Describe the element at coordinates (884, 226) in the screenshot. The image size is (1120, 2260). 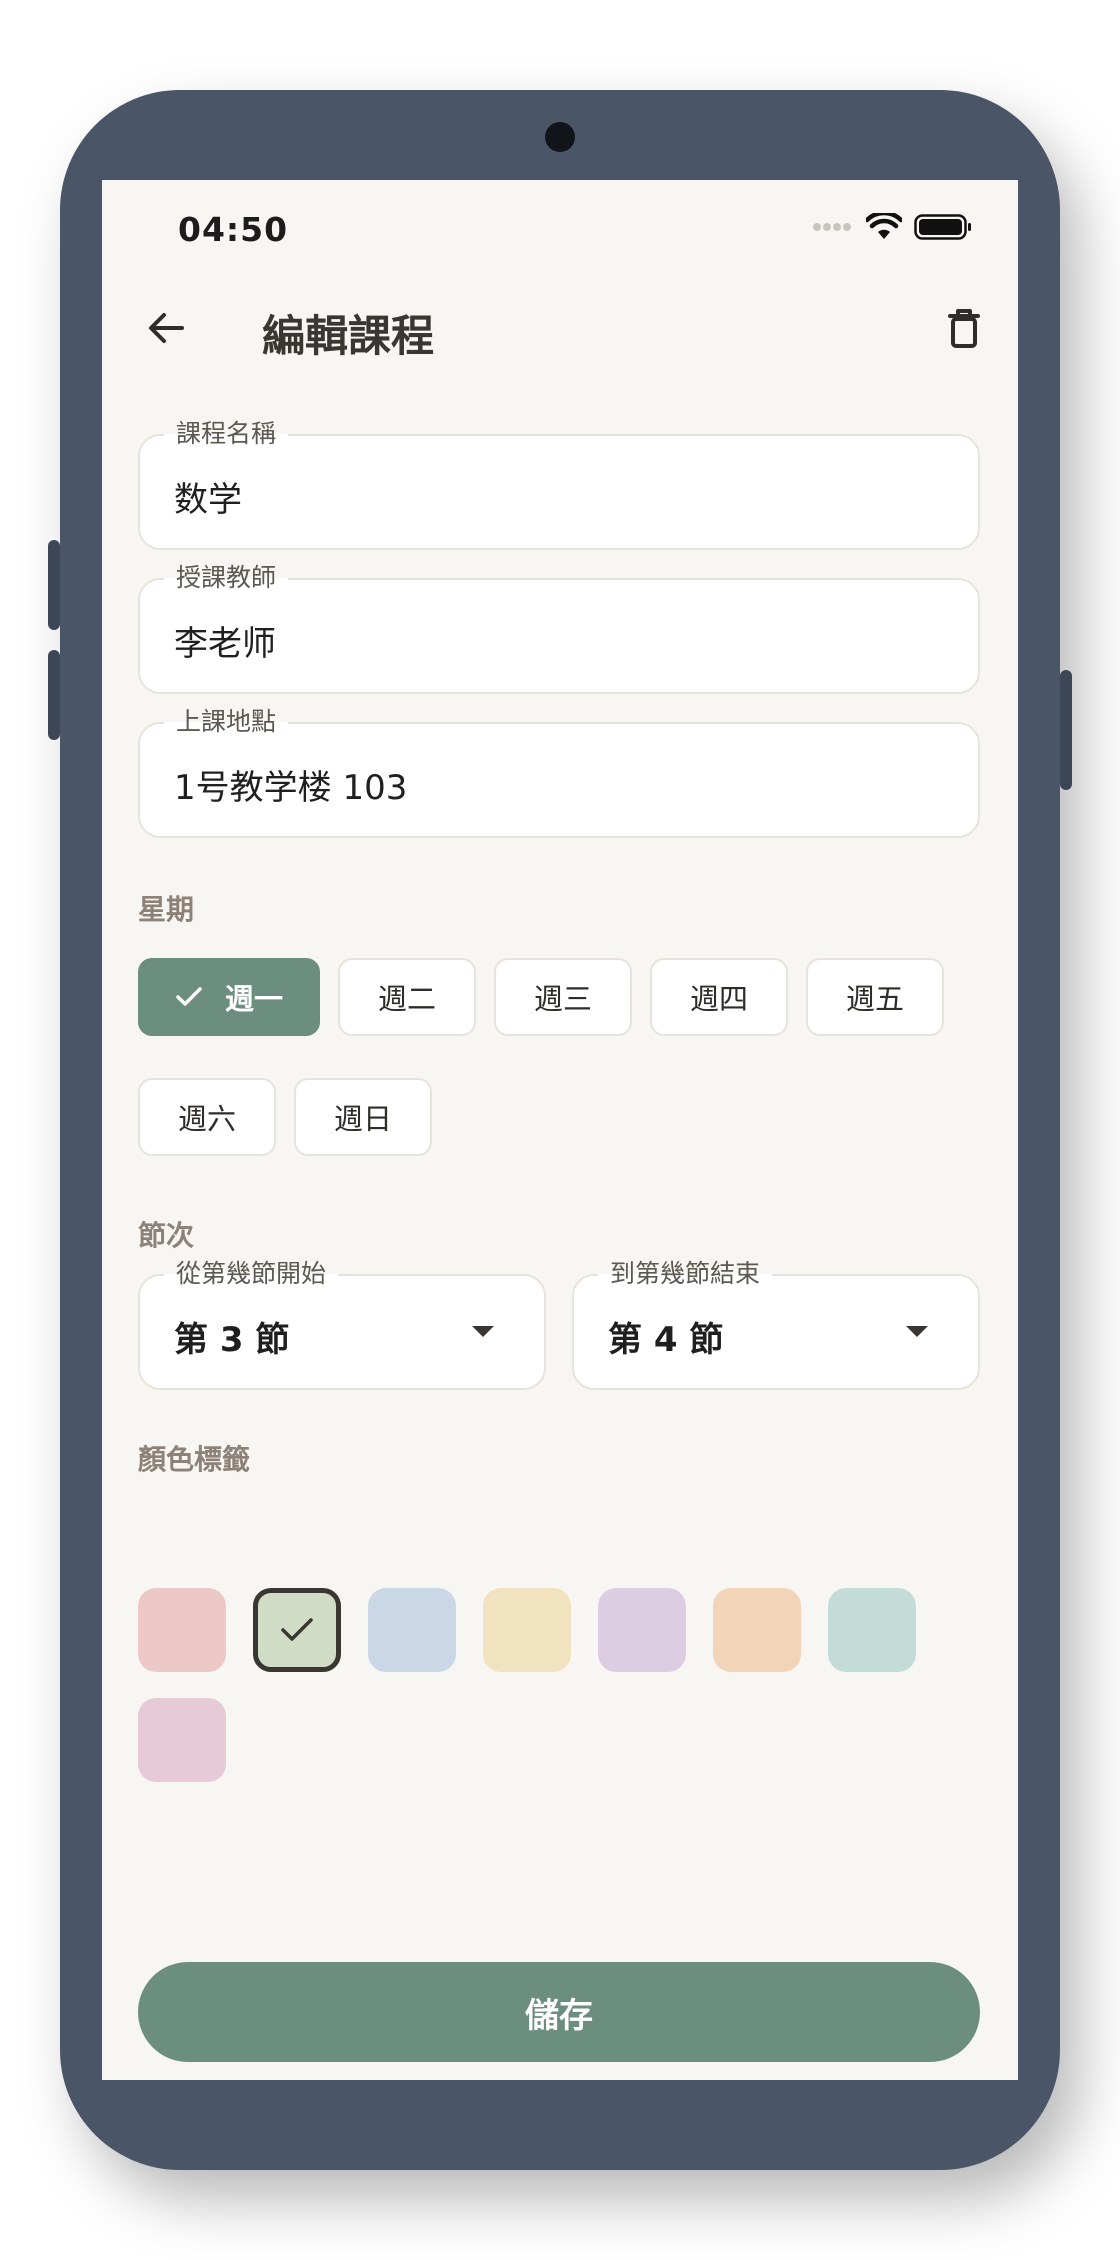
I see `wifi-icon` at that location.